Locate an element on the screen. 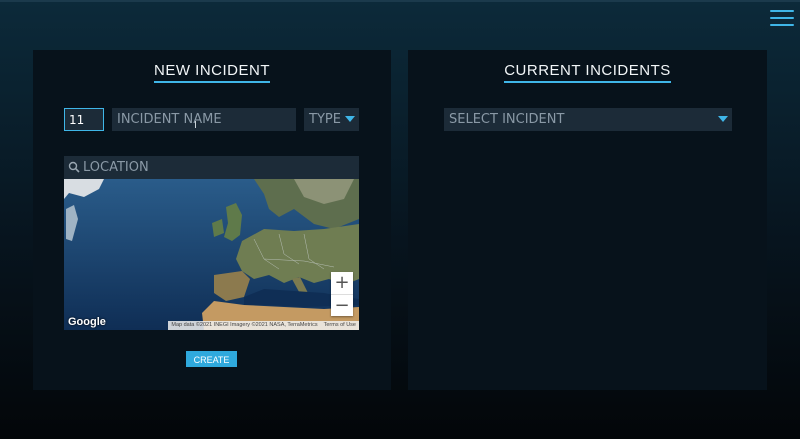  current-incidents-title-text: CURRENT INCIDENTS is located at coordinates (587, 72).